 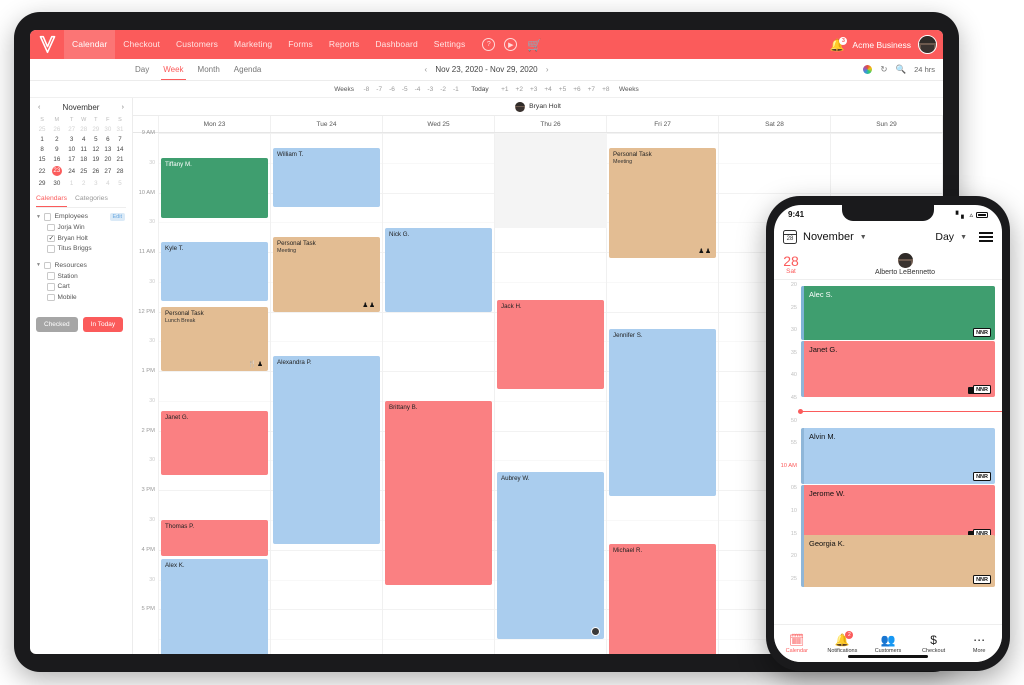 I want to click on next-week-button: ›, so click(x=547, y=69).